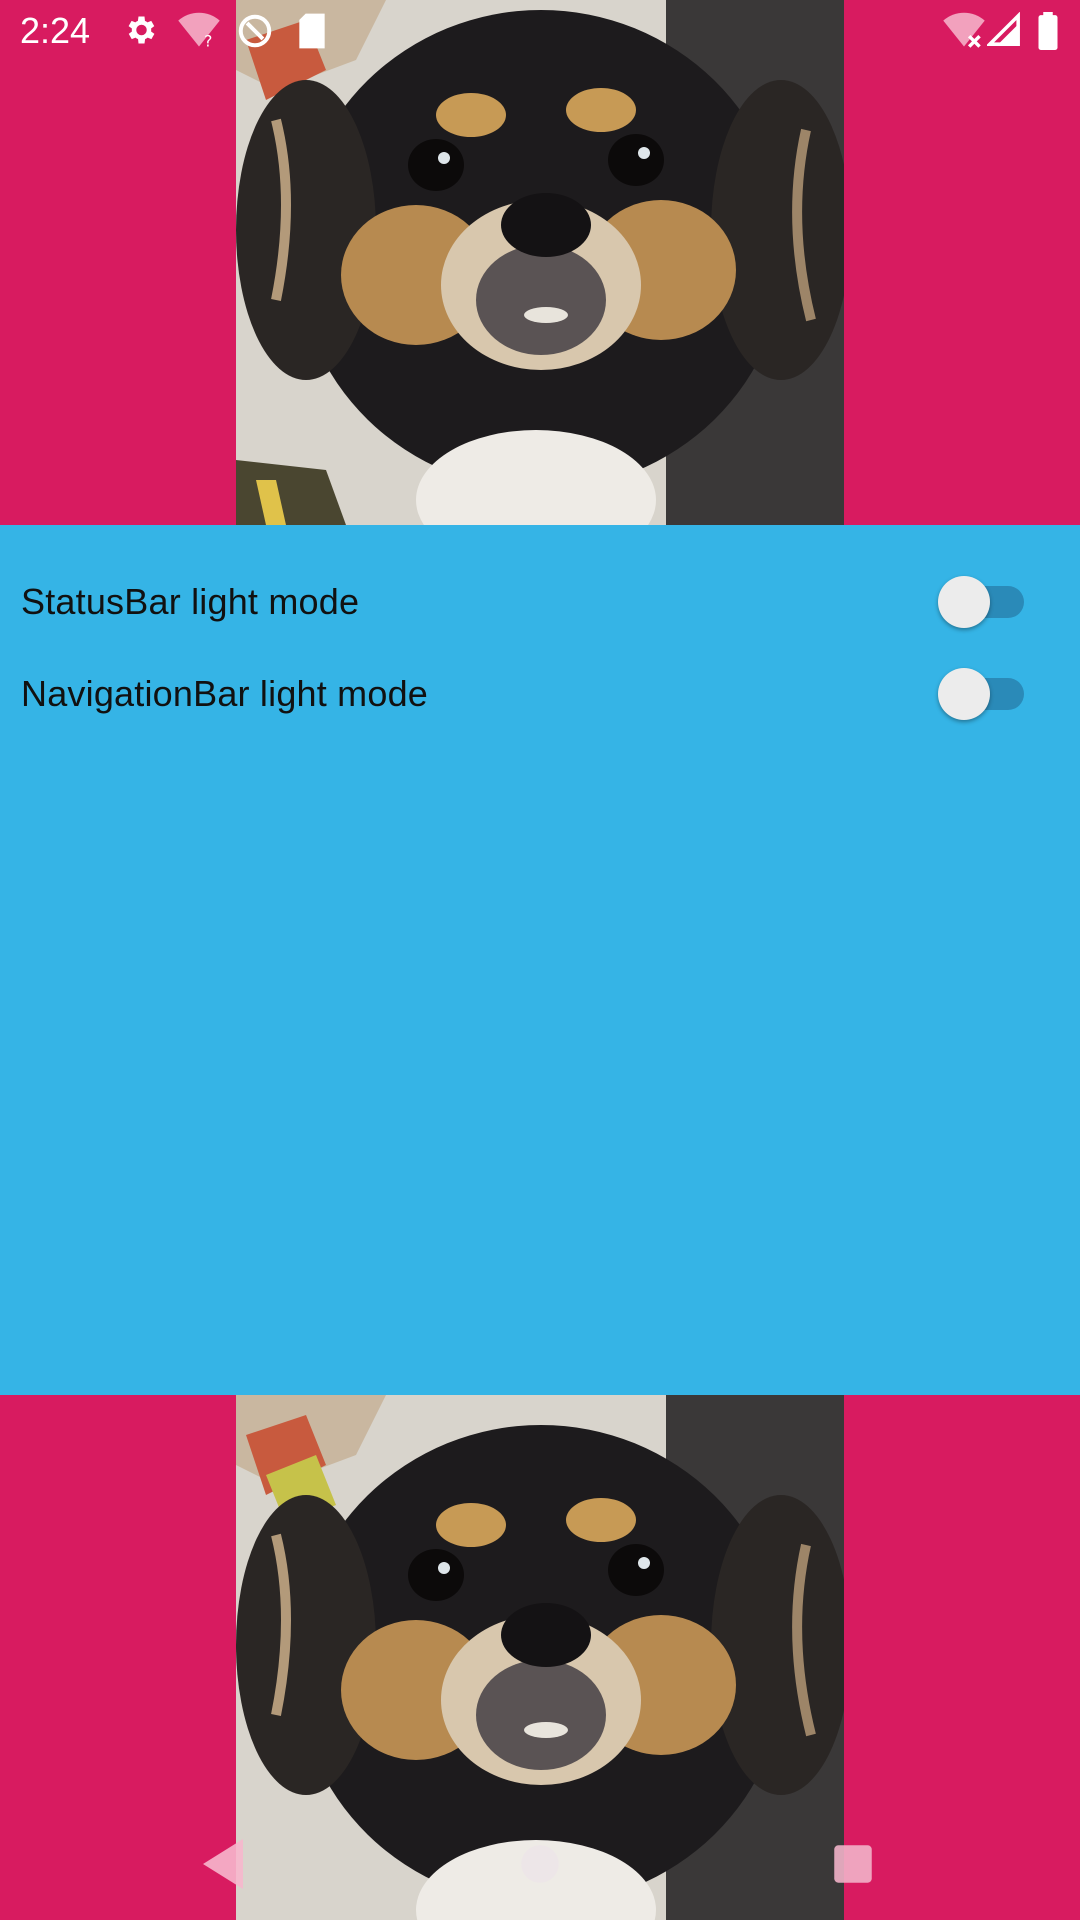 The height and width of the screenshot is (1920, 1080). Describe the element at coordinates (190, 601) in the screenshot. I see `setting-label-statusbar: StatusBar light mode` at that location.